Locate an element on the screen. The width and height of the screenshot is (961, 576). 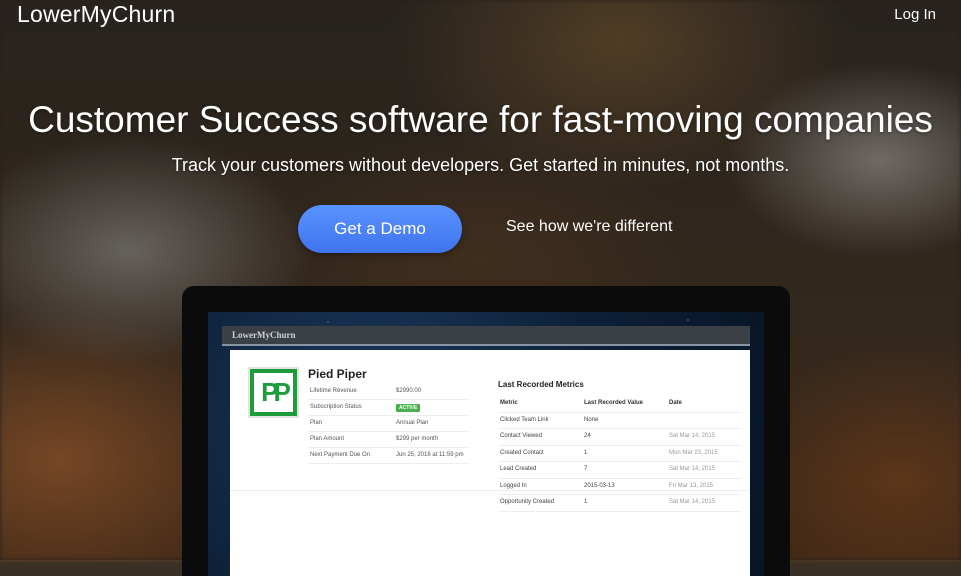
info-value: $299 per month is located at coordinates (417, 439).